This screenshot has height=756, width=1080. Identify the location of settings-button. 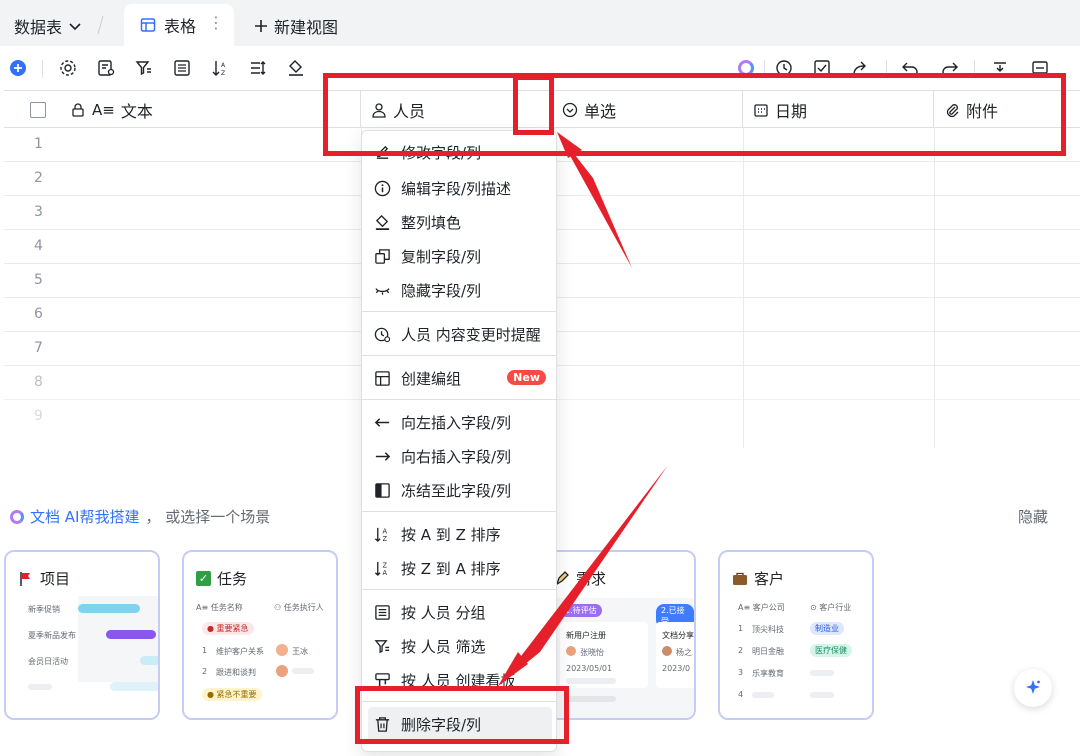
(68, 68).